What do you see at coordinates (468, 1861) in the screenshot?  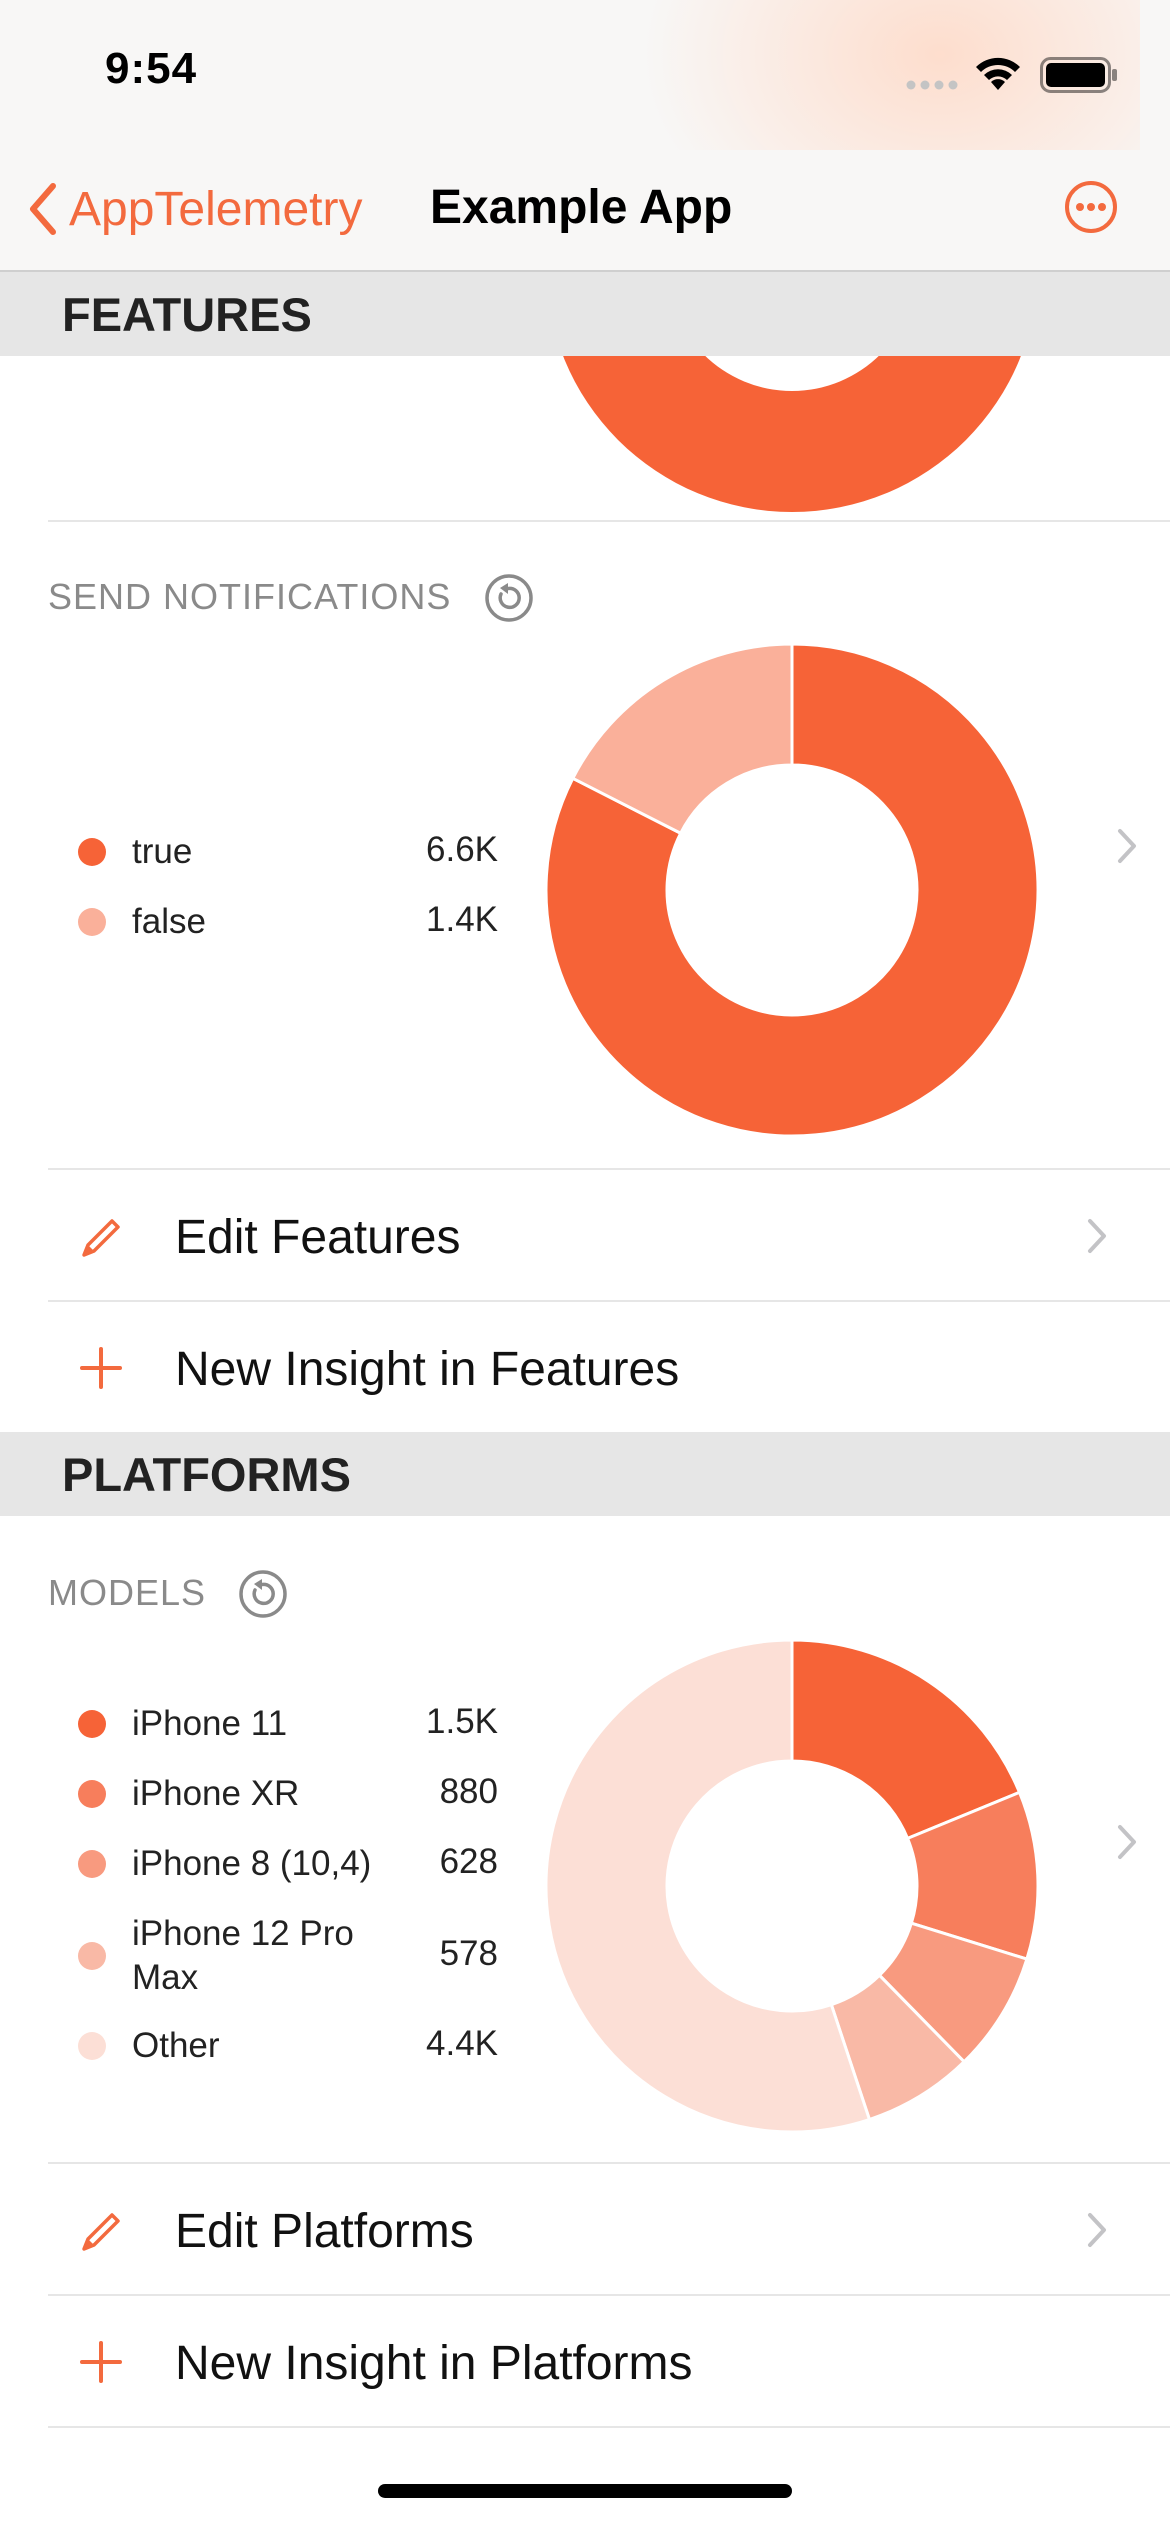 I see `legend-value: 628` at bounding box center [468, 1861].